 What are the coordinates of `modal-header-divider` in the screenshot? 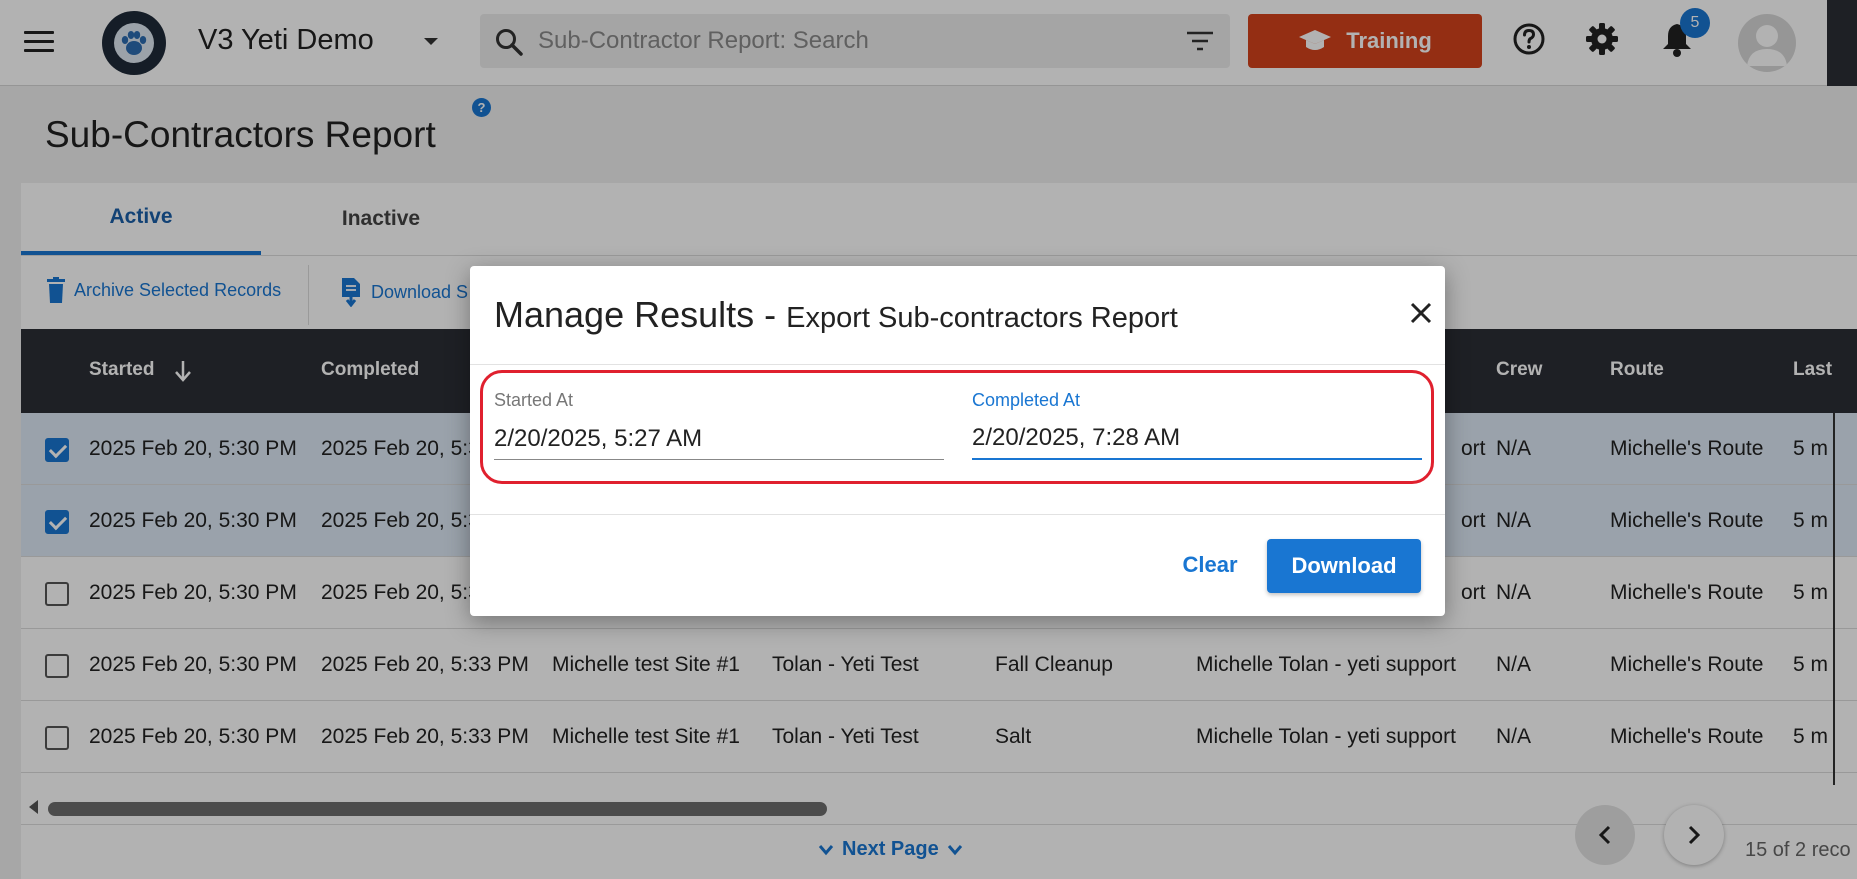 It's located at (957, 364).